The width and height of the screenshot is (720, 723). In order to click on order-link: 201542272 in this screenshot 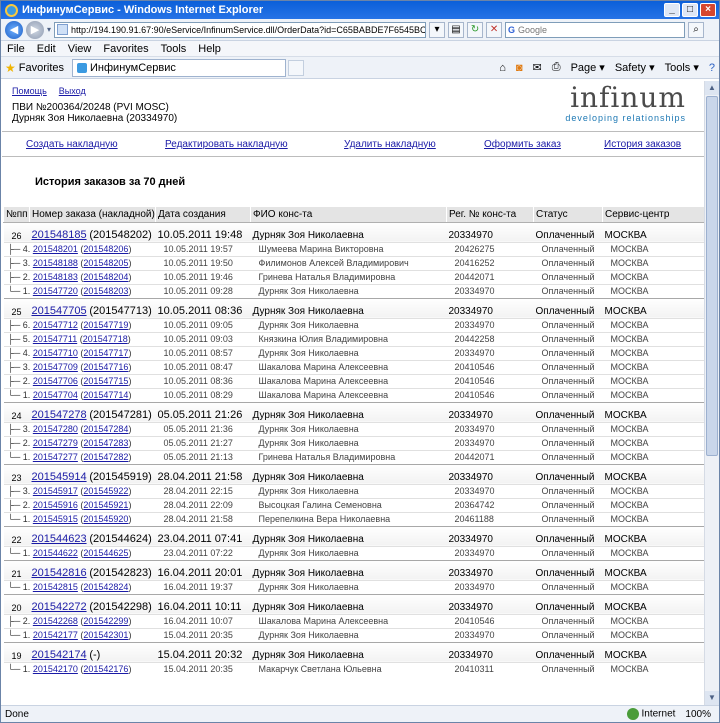, I will do `click(59, 607)`.